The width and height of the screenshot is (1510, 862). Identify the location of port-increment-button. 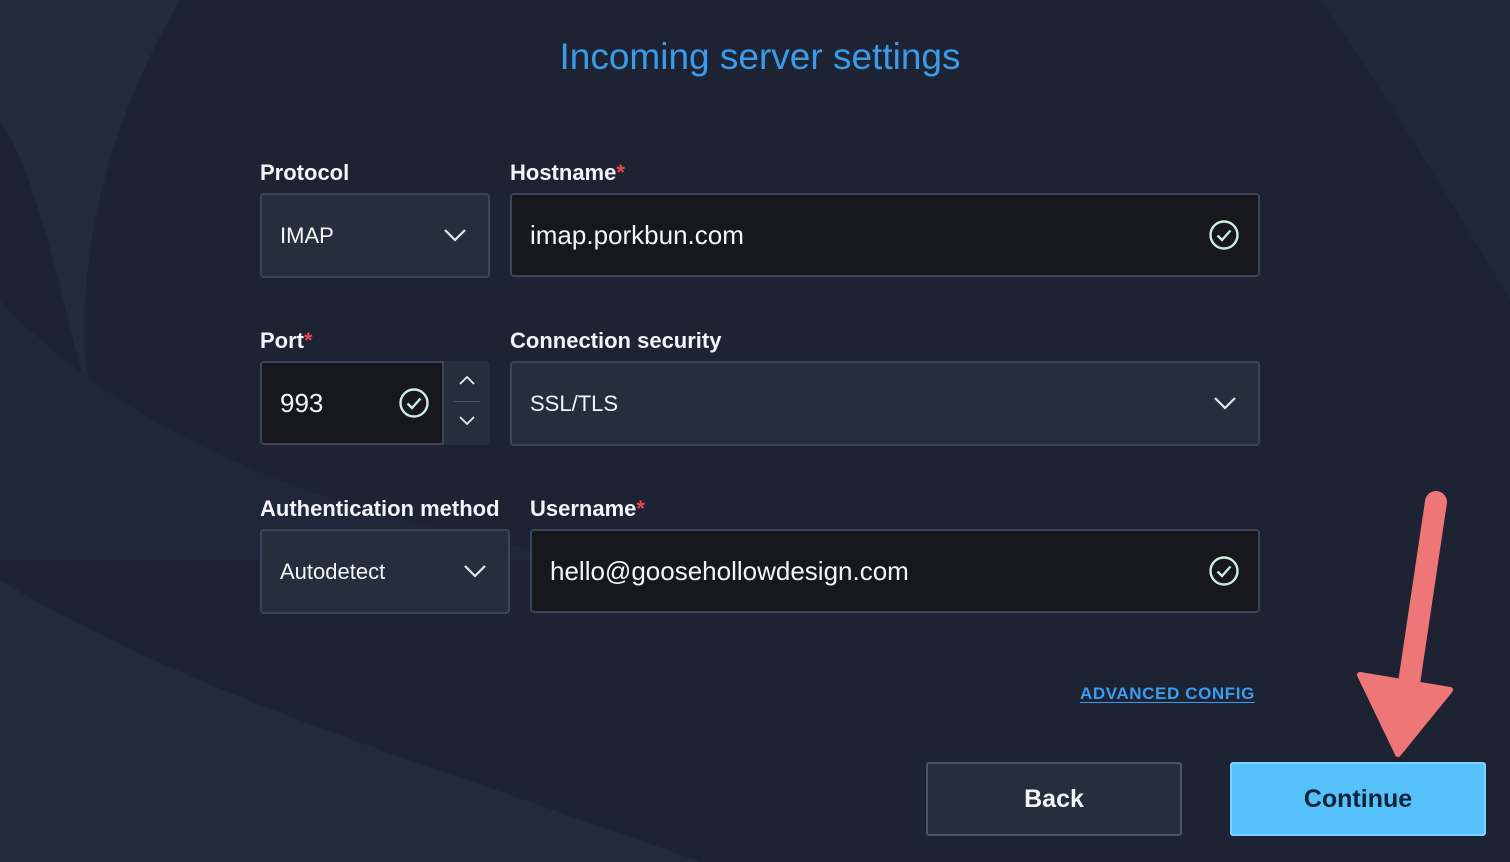
(467, 381).